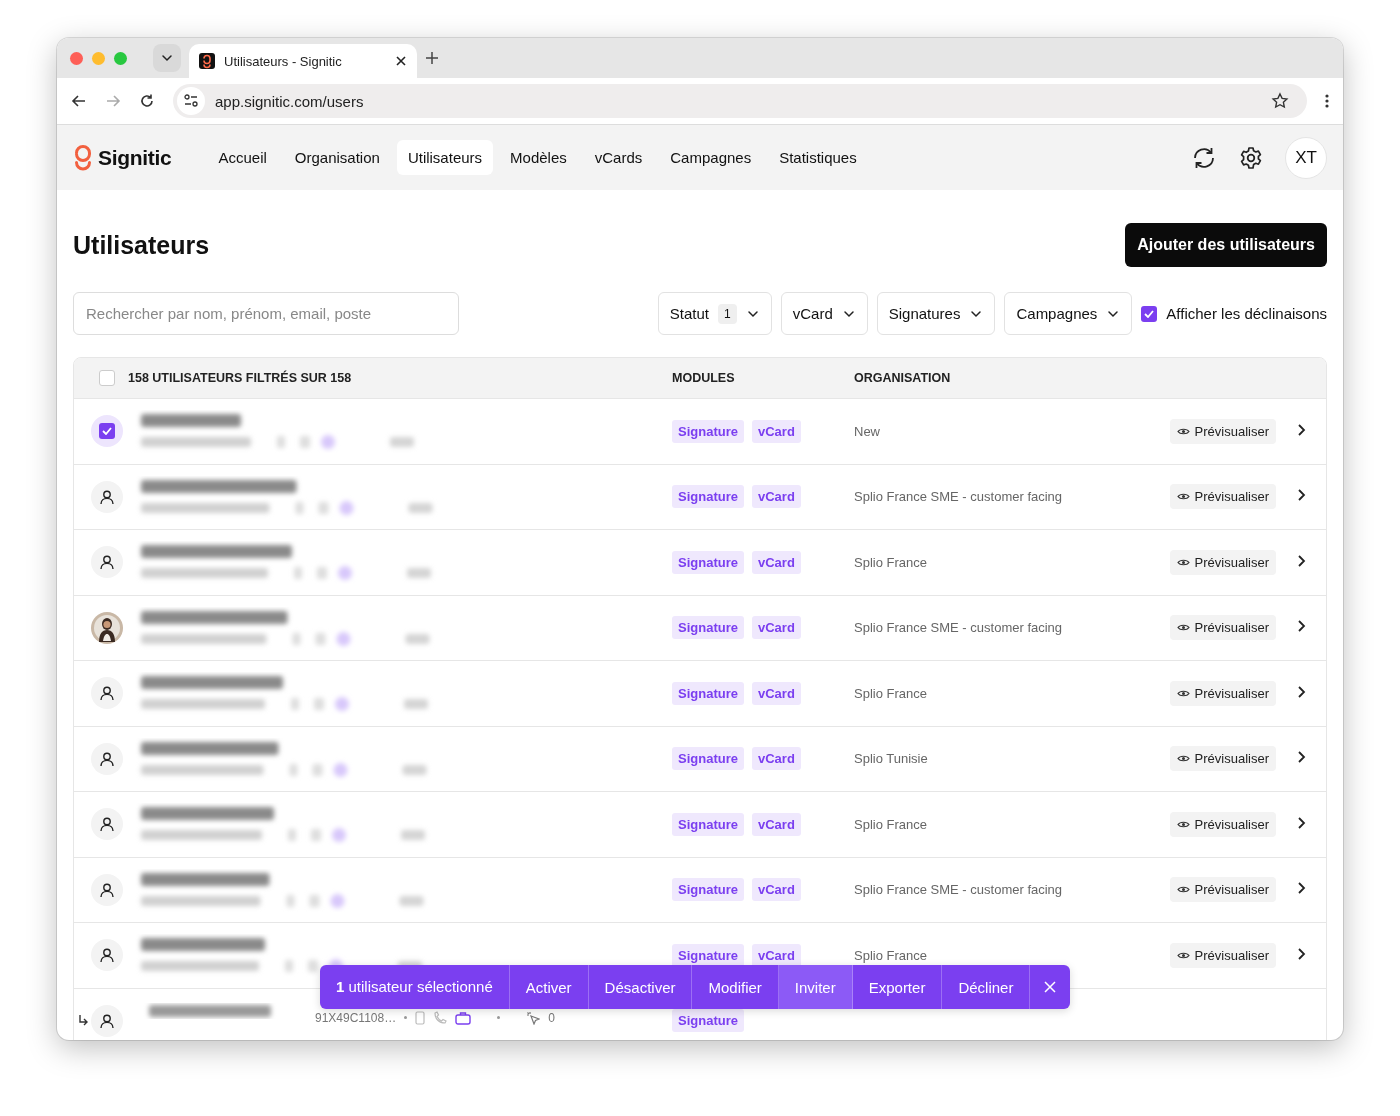 This screenshot has height=1116, width=1400. What do you see at coordinates (740, 101) in the screenshot?
I see `address-bar: app.signitic.com/users` at bounding box center [740, 101].